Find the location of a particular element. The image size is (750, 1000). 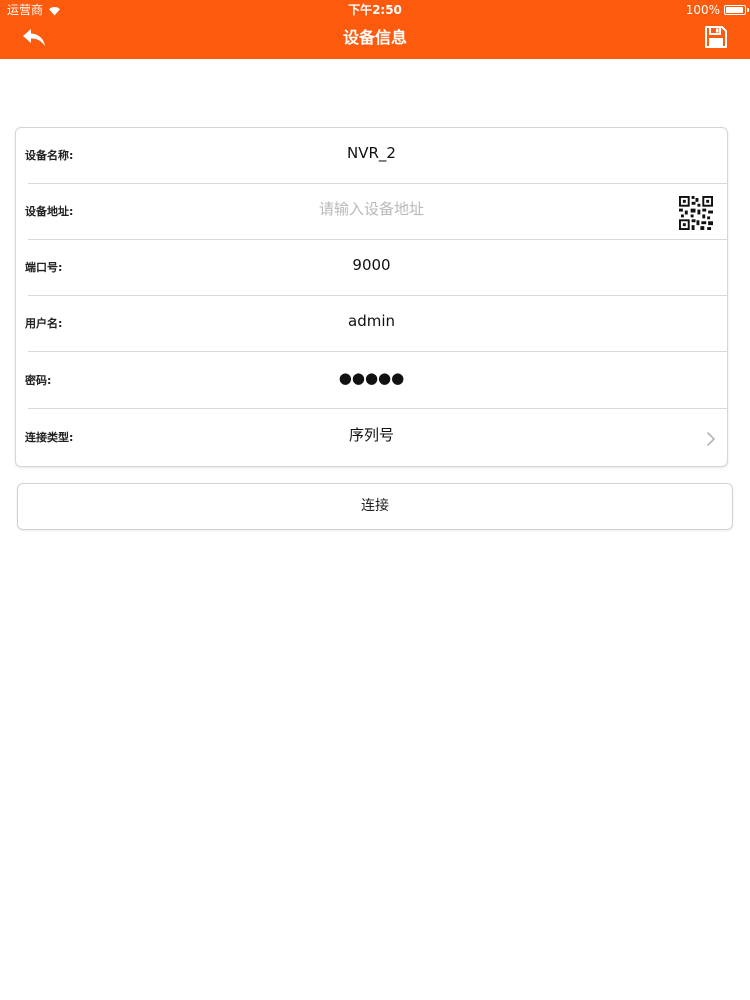

chevron-right-icon is located at coordinates (711, 439).